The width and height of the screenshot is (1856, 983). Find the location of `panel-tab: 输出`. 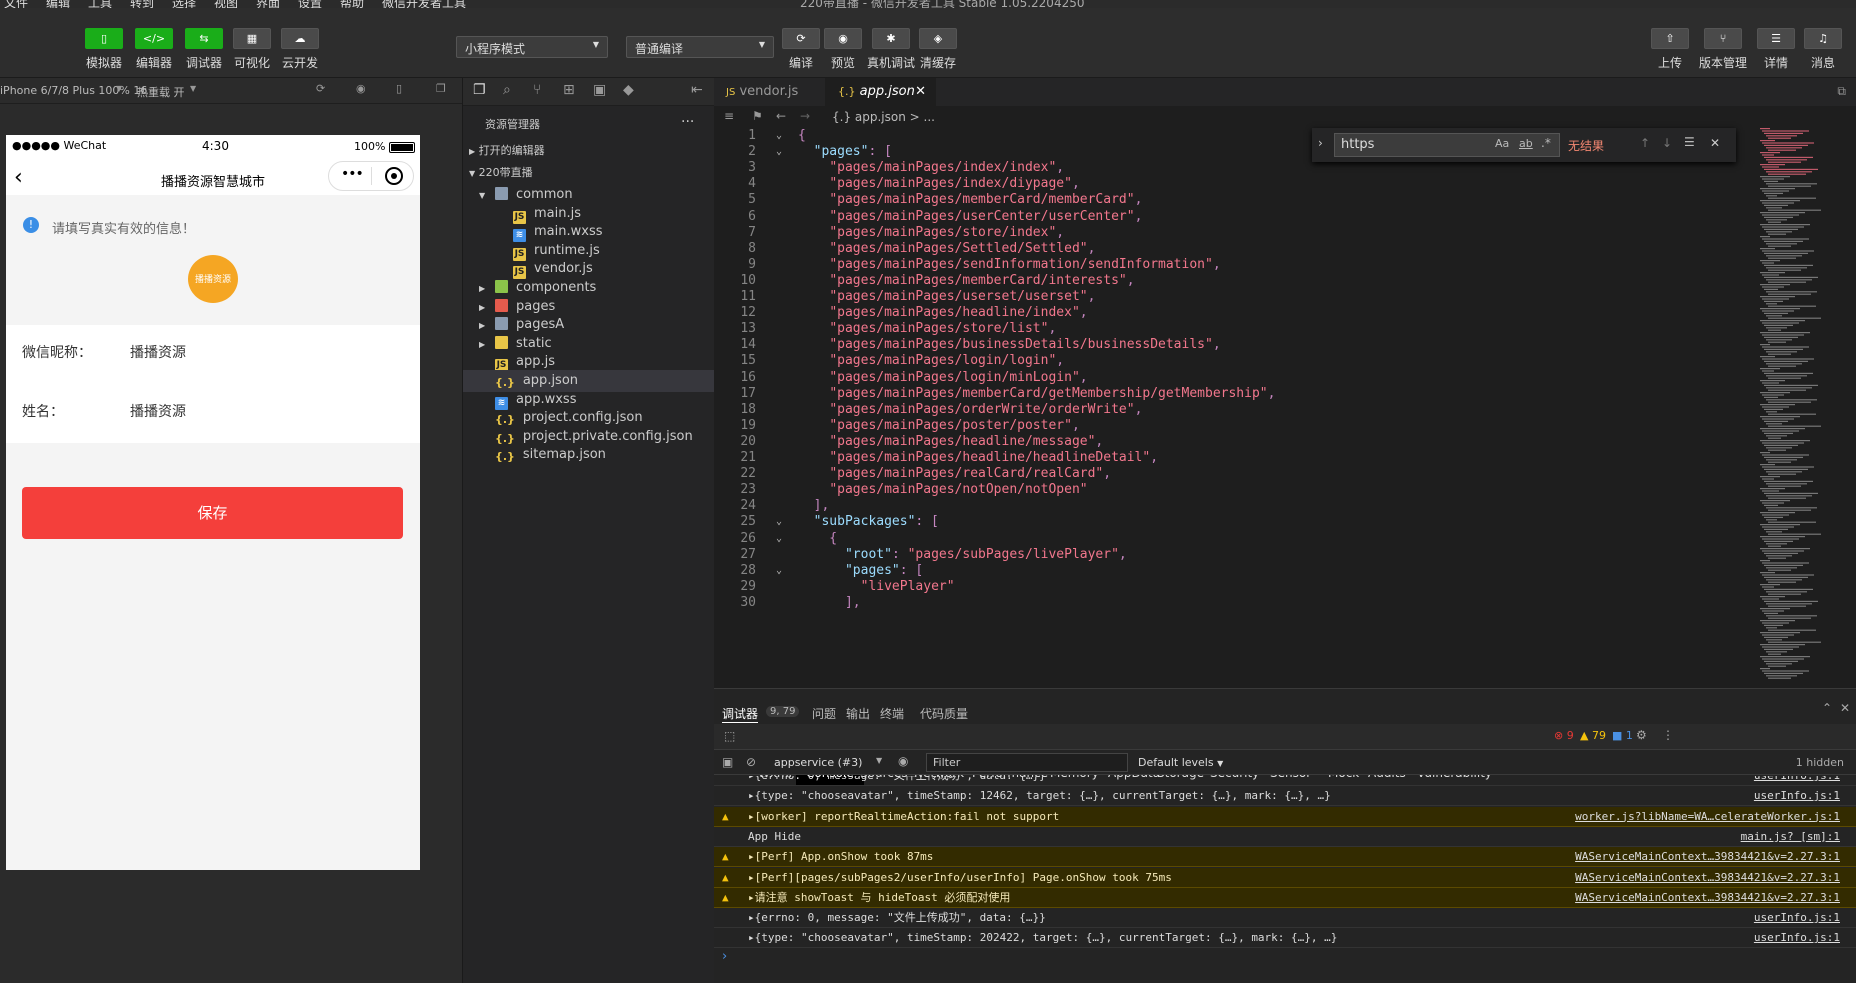

panel-tab: 输出 is located at coordinates (858, 713).